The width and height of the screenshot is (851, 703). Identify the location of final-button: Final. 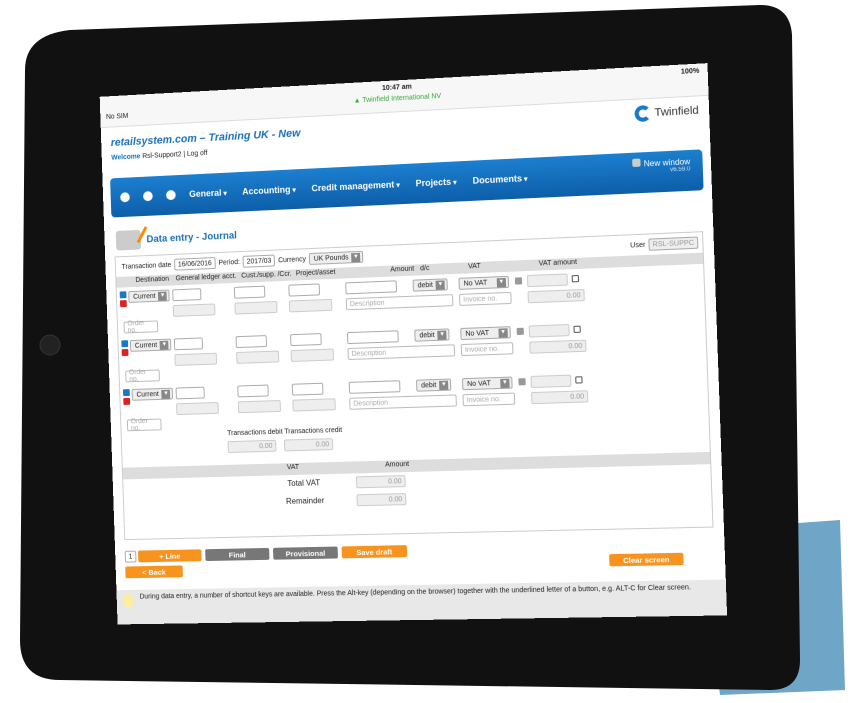
(237, 554).